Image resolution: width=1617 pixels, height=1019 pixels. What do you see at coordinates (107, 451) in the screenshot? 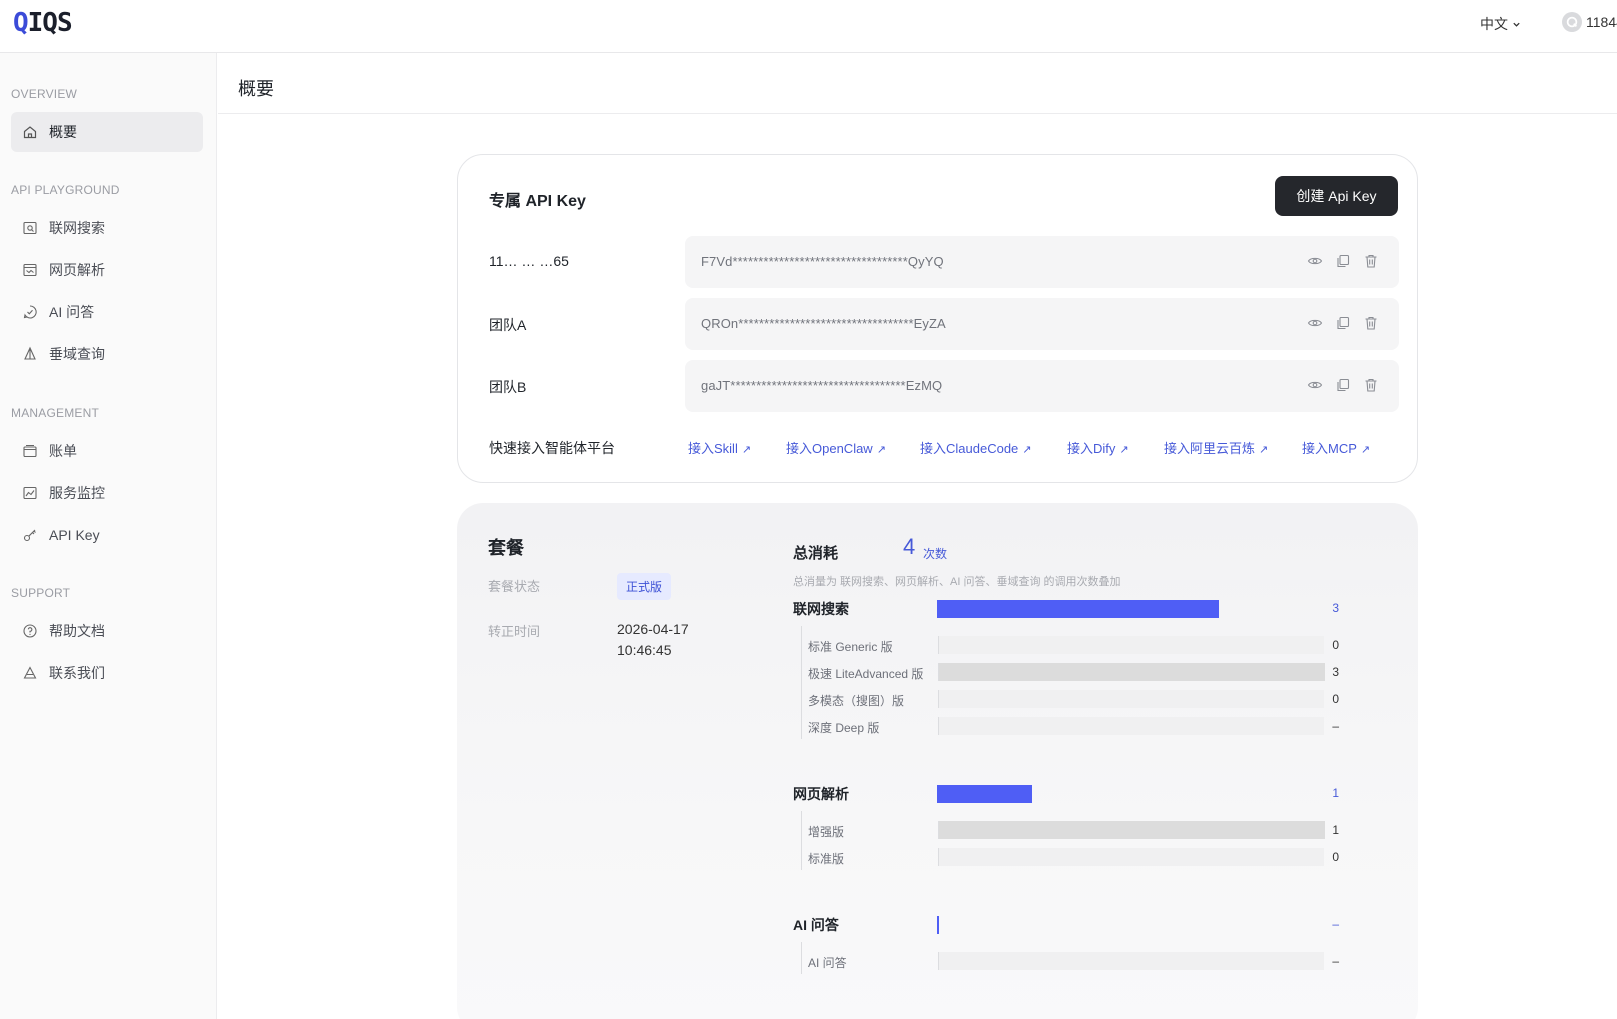
I see `sidebar-item-bill: 账单` at bounding box center [107, 451].